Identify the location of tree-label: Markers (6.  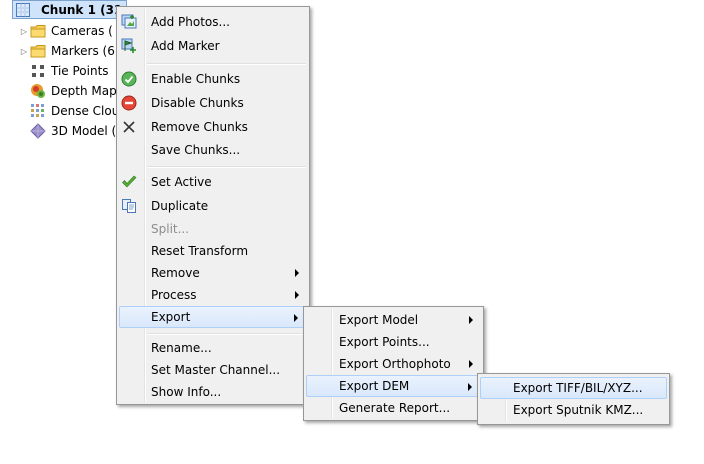
(83, 51).